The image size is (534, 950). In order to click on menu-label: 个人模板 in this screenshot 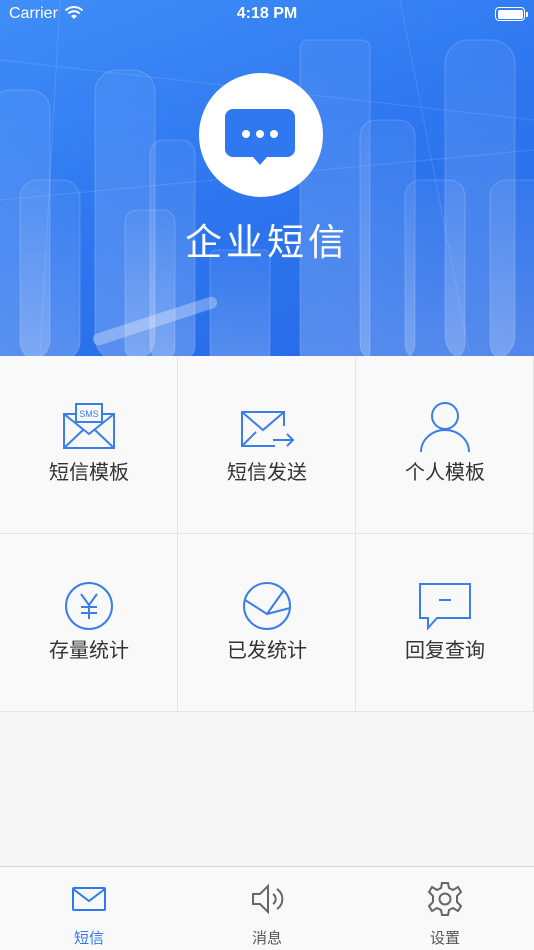, I will do `click(445, 472)`.